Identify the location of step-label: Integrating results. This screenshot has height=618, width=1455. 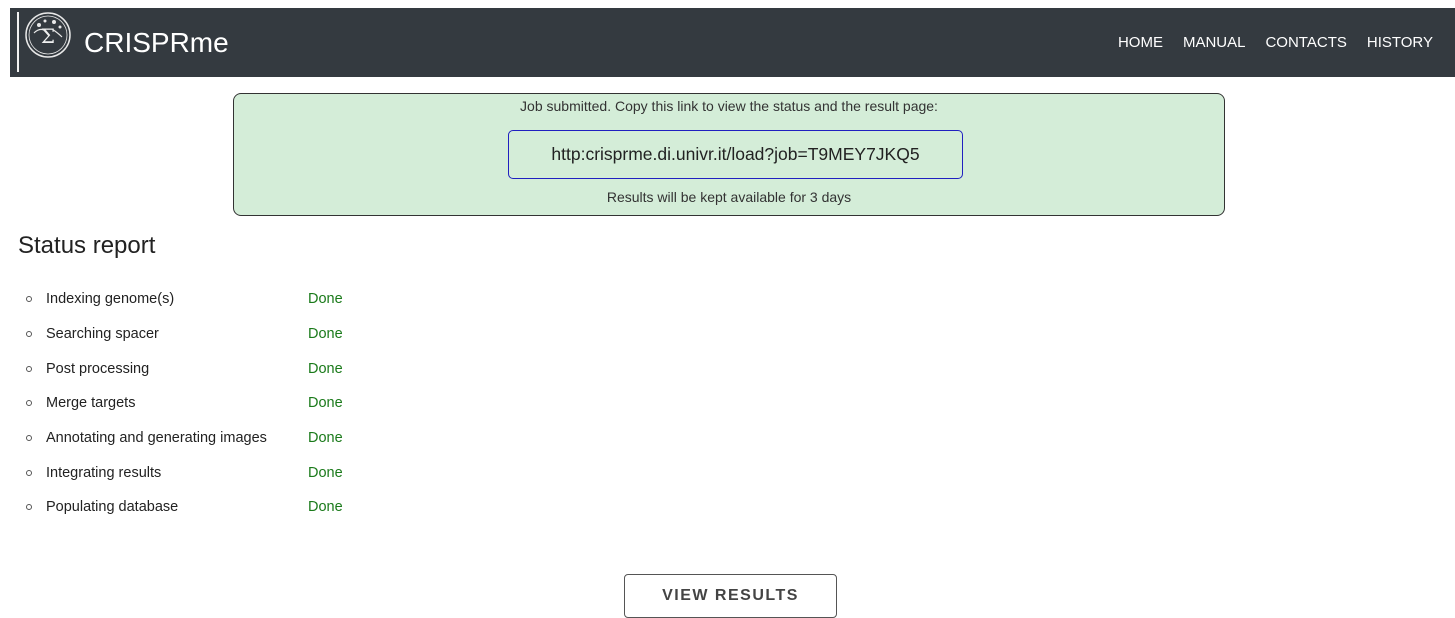
(104, 472).